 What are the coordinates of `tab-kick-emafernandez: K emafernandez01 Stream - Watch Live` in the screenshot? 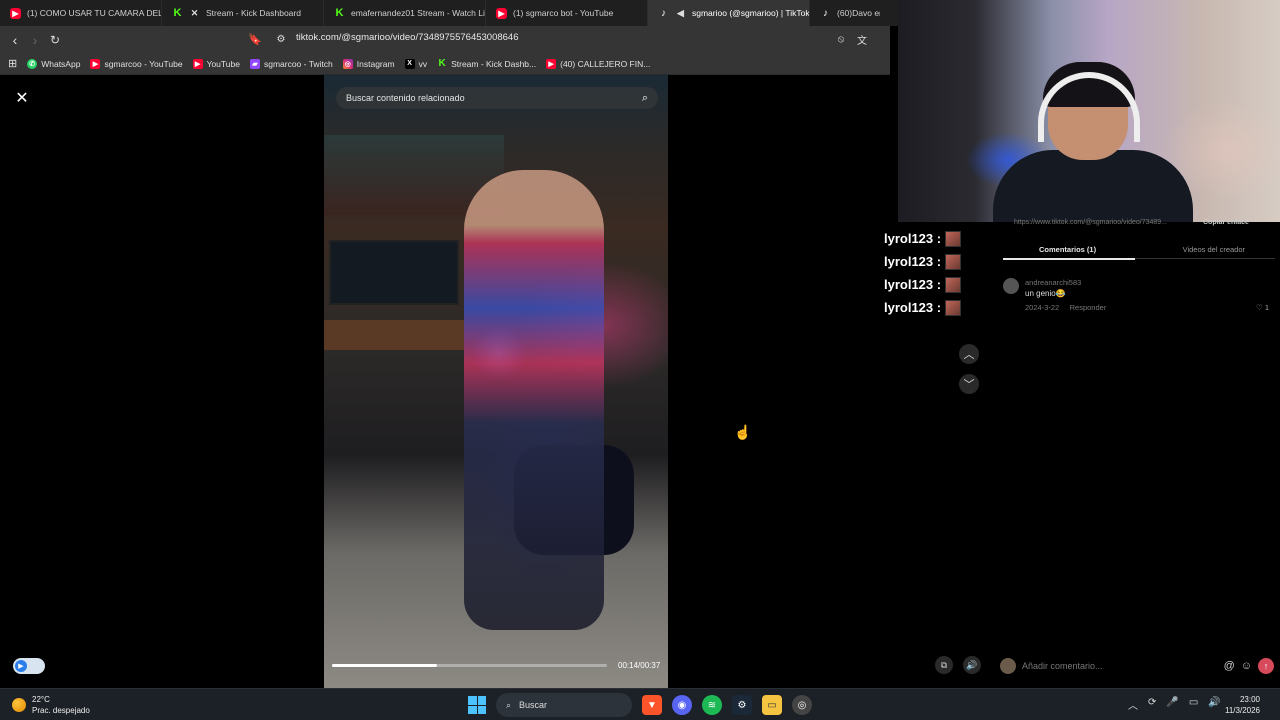 It's located at (405, 13).